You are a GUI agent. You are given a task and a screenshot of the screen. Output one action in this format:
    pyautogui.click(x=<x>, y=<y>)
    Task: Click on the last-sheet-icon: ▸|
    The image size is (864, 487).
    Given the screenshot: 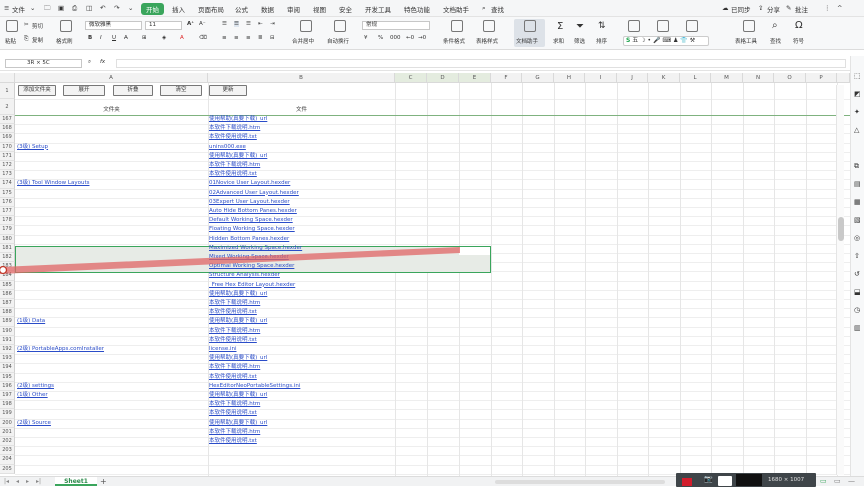 What is the action you would take?
    pyautogui.click(x=38, y=481)
    